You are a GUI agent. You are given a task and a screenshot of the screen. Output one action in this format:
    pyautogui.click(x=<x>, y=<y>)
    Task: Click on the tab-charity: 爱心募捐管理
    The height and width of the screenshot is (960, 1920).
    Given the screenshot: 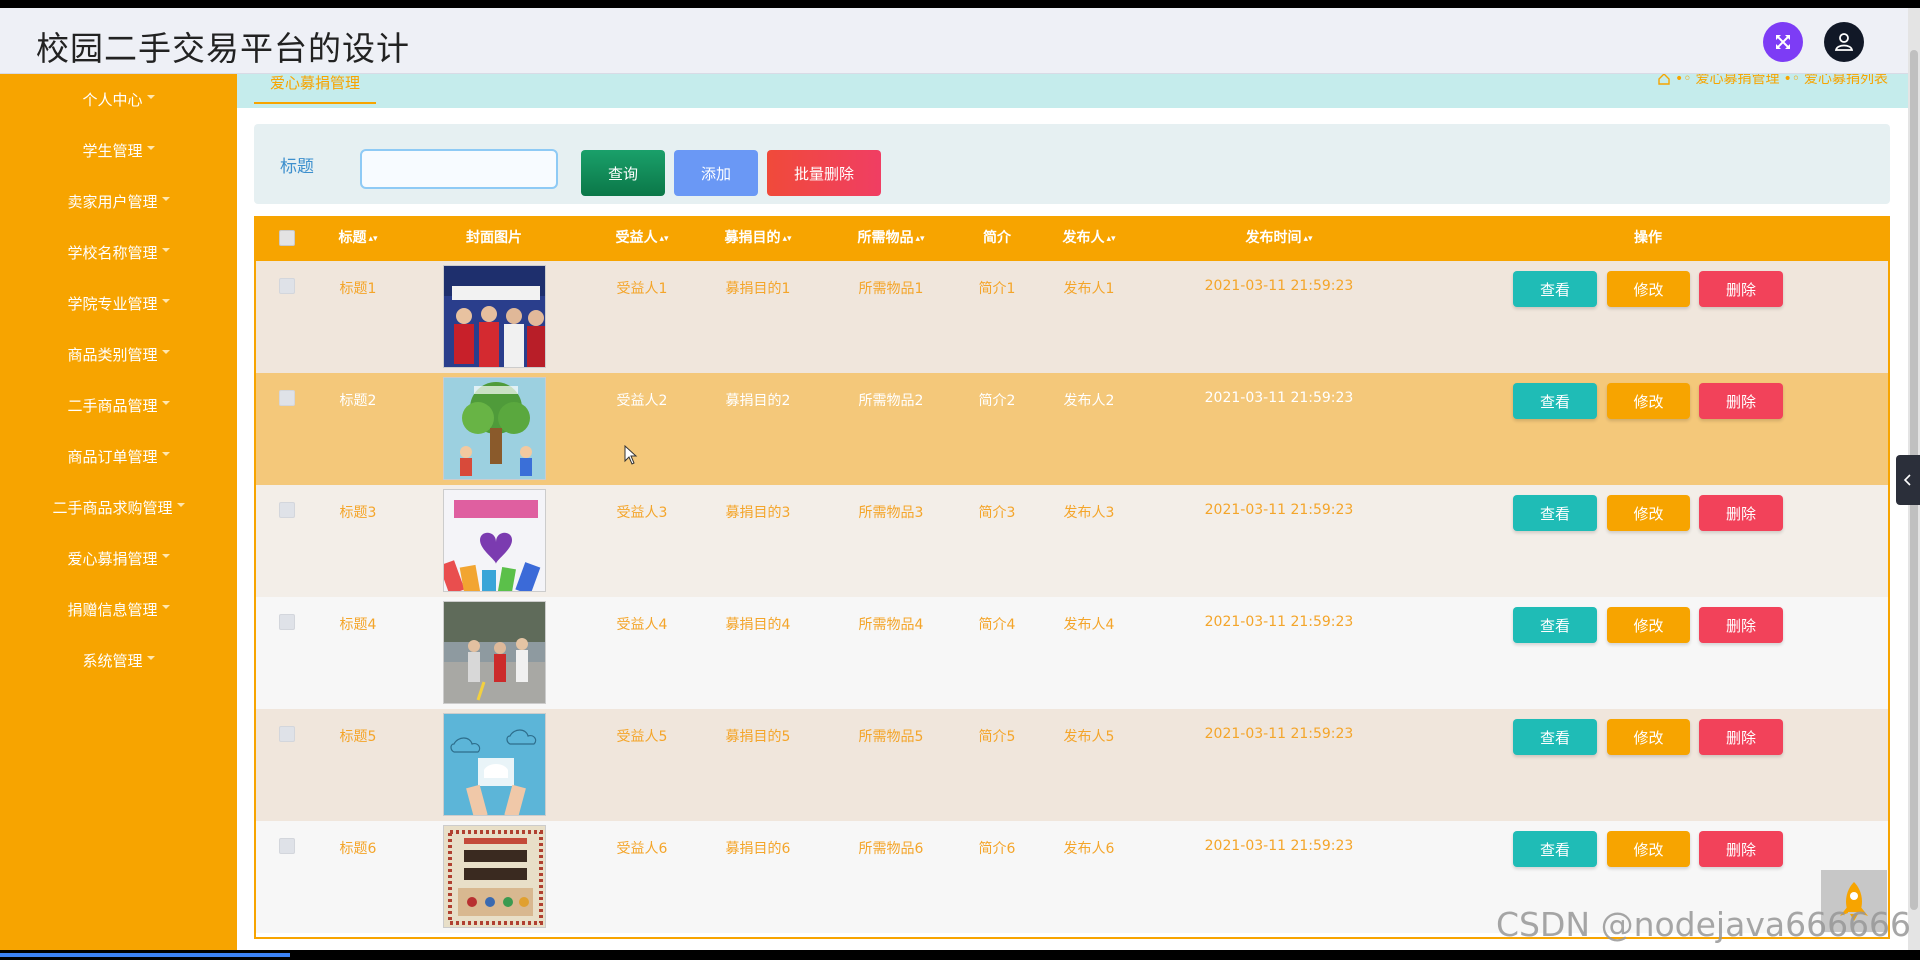 What is the action you would take?
    pyautogui.click(x=315, y=89)
    